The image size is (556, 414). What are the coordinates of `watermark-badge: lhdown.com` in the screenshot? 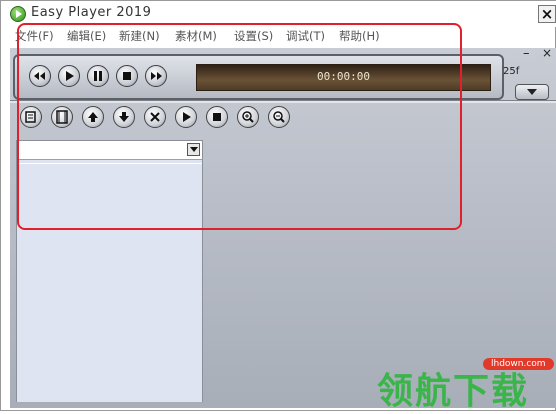 It's located at (518, 364).